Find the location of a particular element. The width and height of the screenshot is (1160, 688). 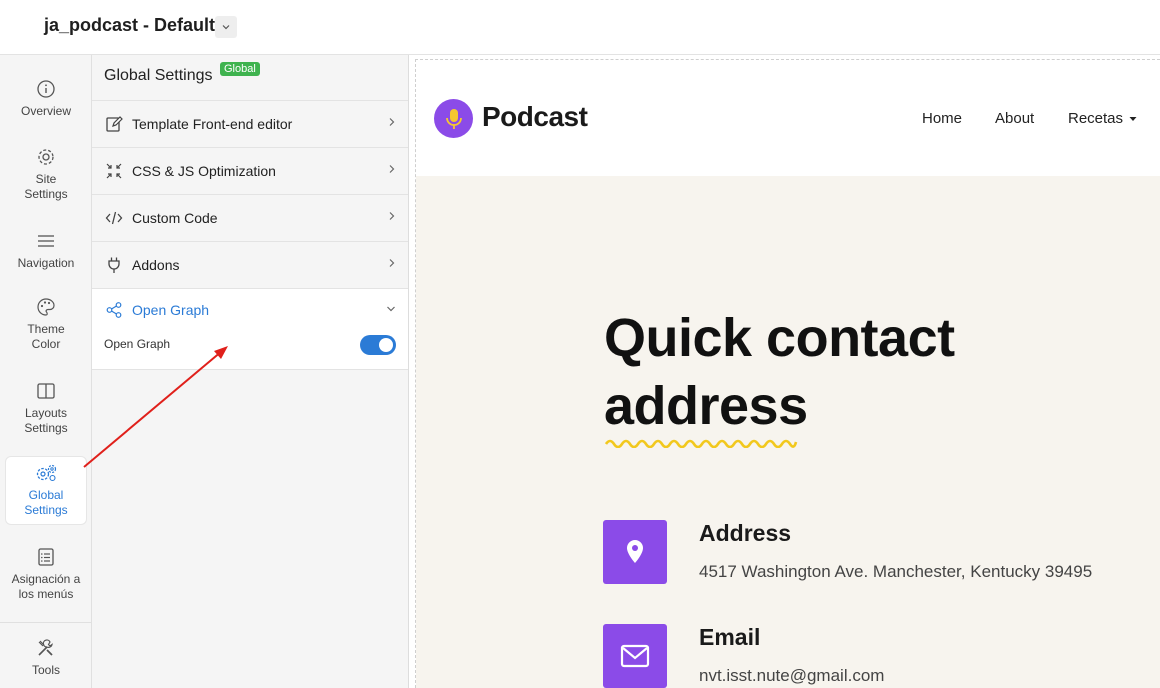

menu-item-label: Addons is located at coordinates (156, 265).